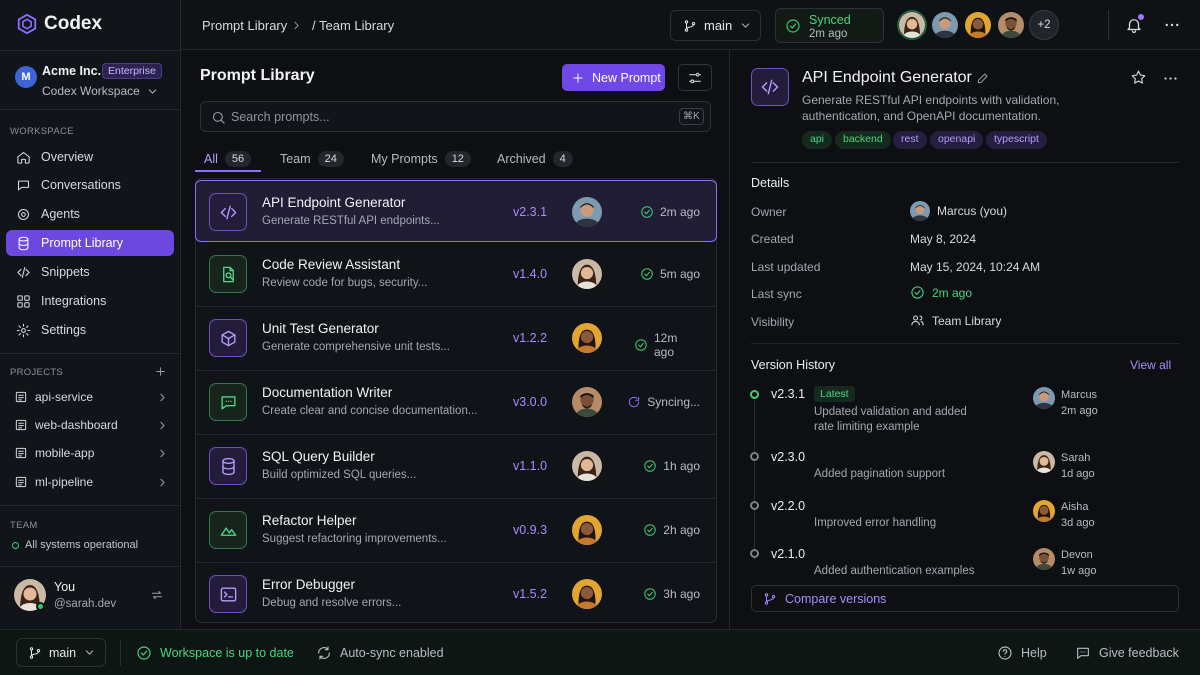 This screenshot has width=1200, height=675. Describe the element at coordinates (90, 596) in the screenshot. I see `current-user: You @sarah.dev` at that location.